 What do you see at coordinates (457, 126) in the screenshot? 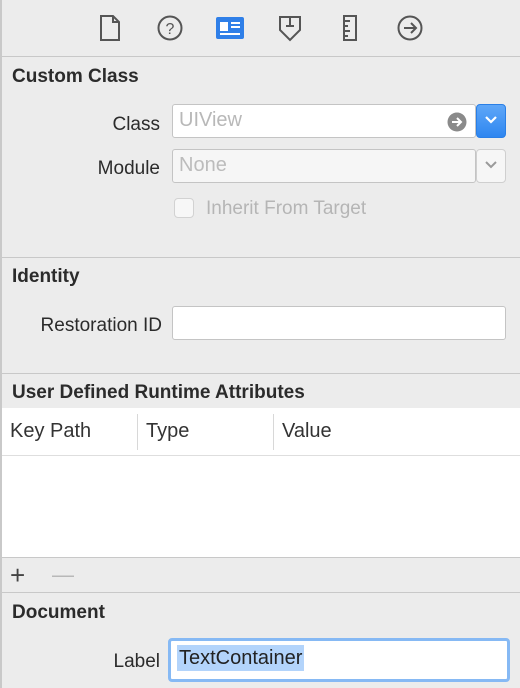
I see `navigate-arrow-icon` at bounding box center [457, 126].